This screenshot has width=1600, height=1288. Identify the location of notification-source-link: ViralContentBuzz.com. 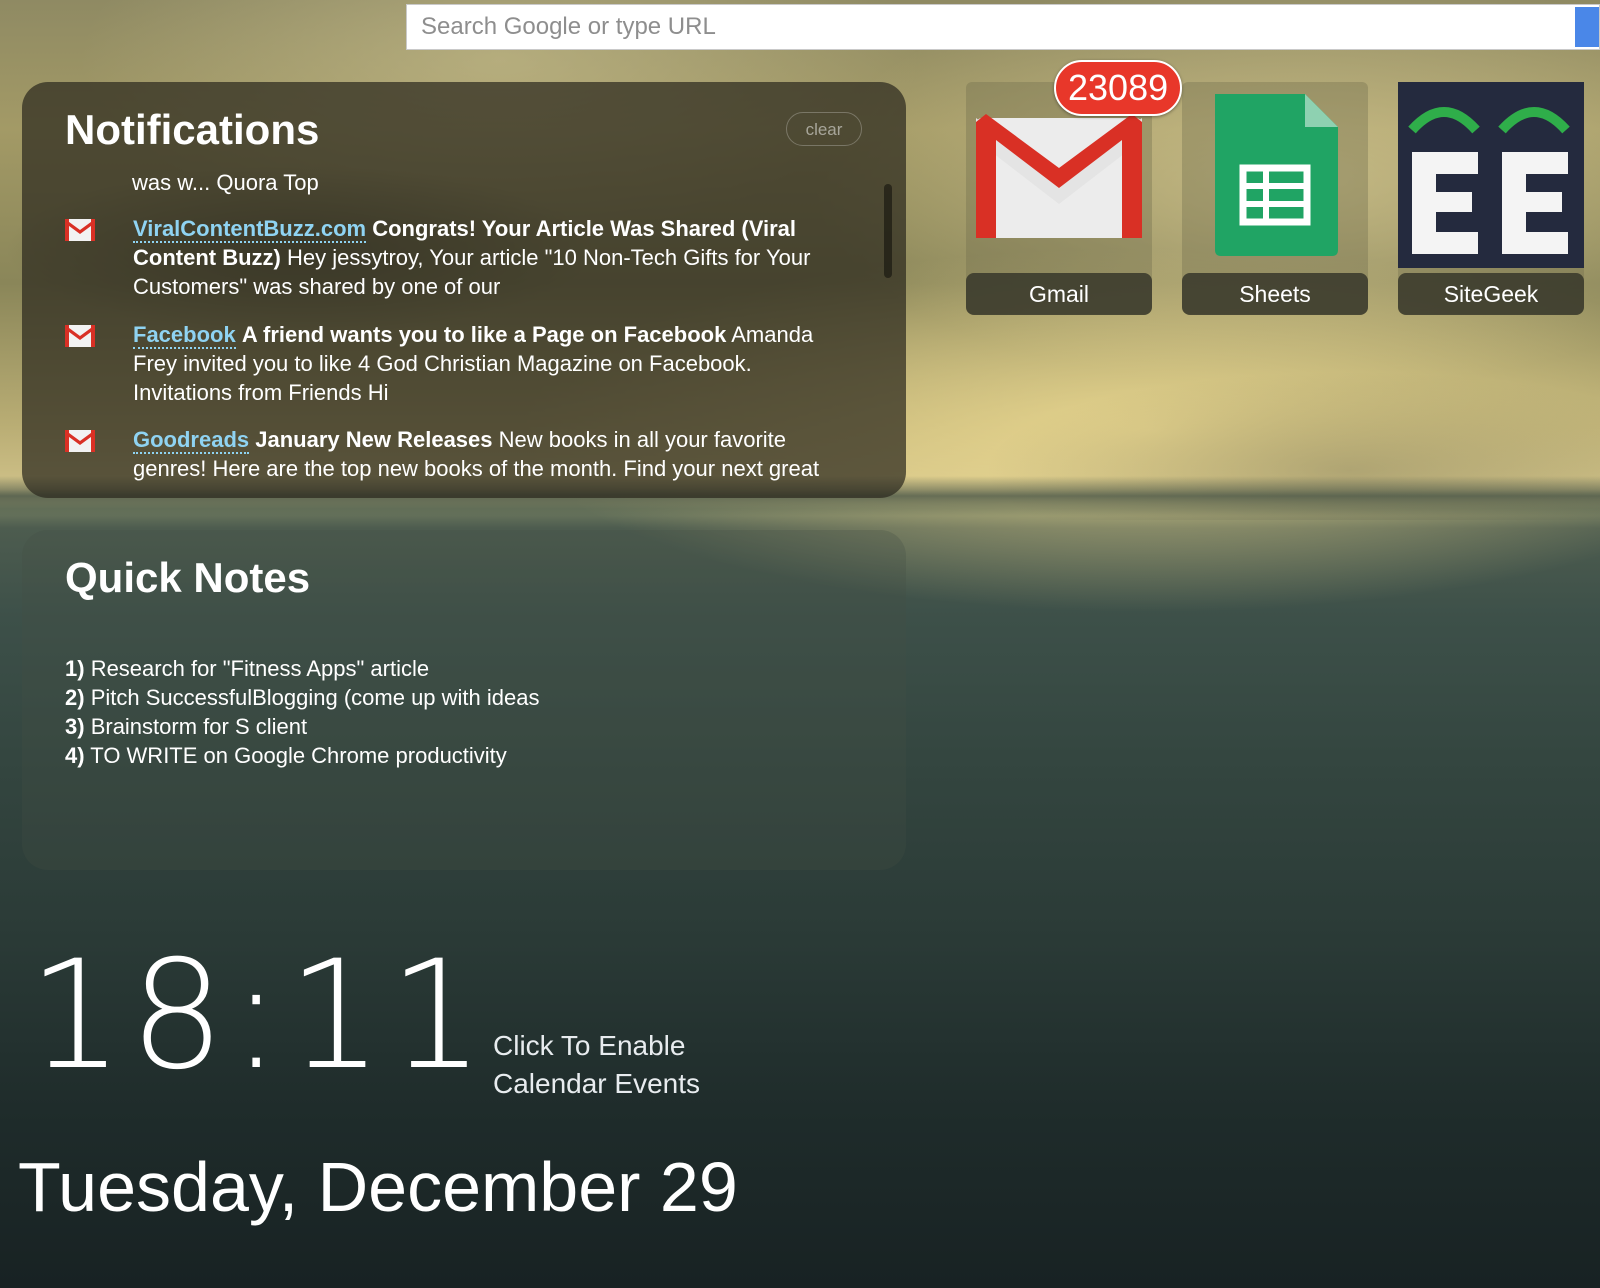
(250, 229).